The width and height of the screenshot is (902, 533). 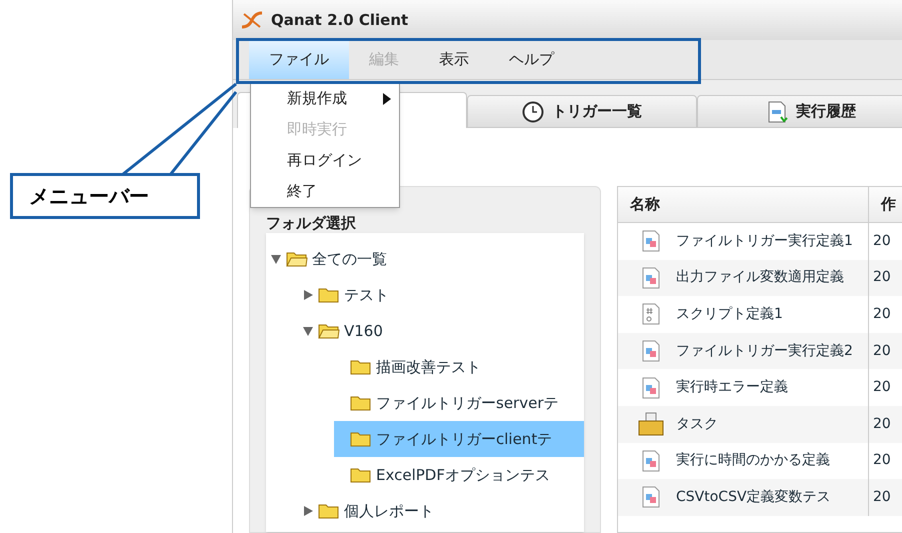 What do you see at coordinates (325, 98) in the screenshot?
I see `menu-item: 新規作成` at bounding box center [325, 98].